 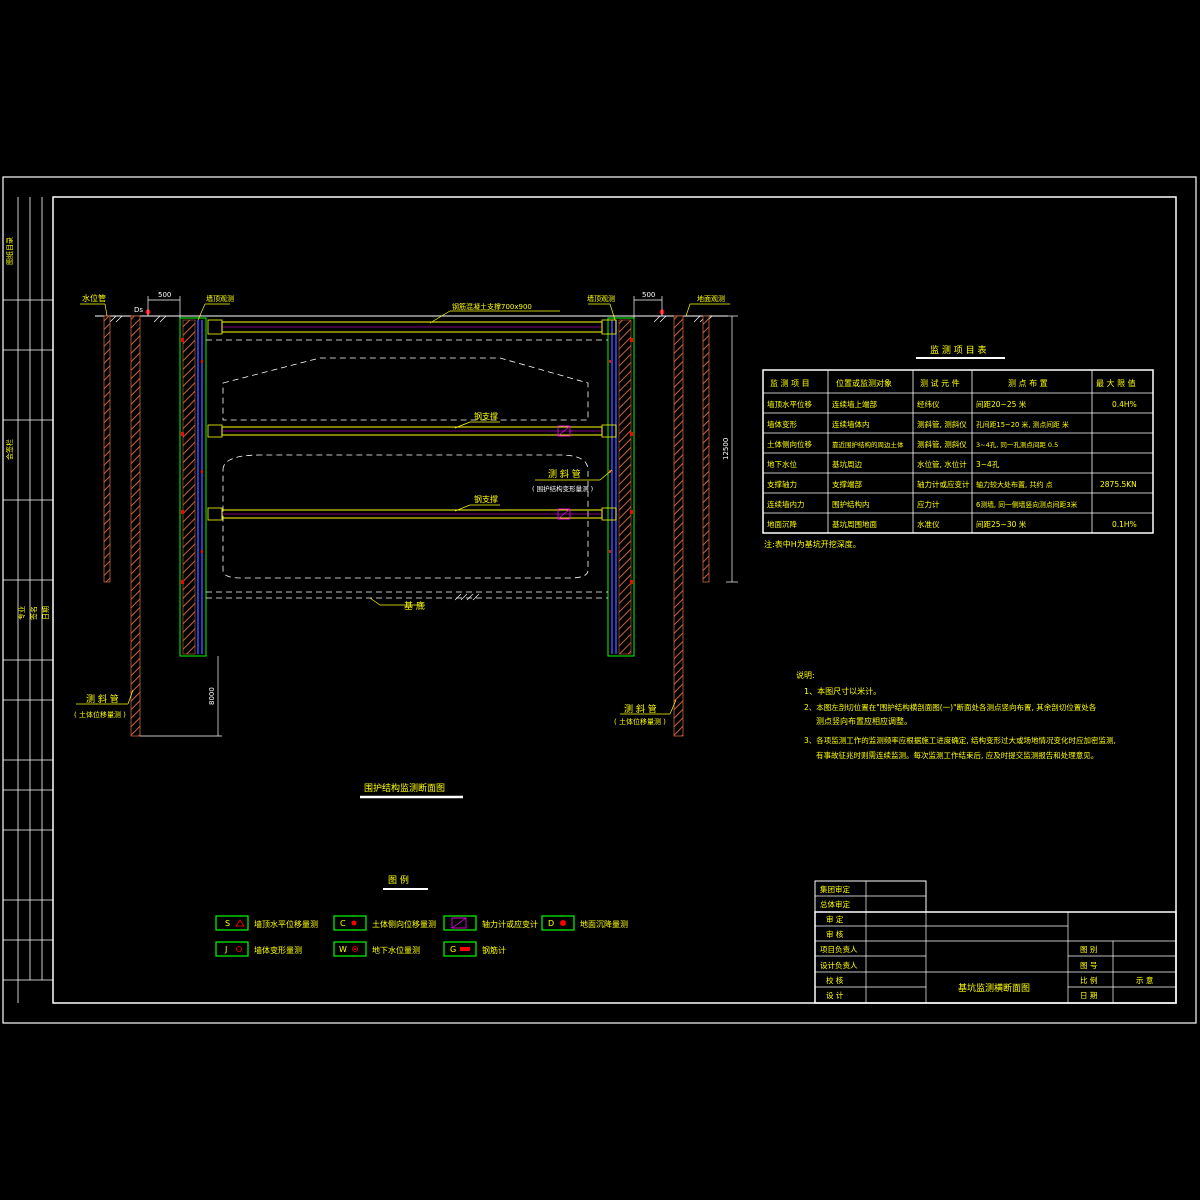 What do you see at coordinates (227, 923) in the screenshot?
I see `legend-code-s: S` at bounding box center [227, 923].